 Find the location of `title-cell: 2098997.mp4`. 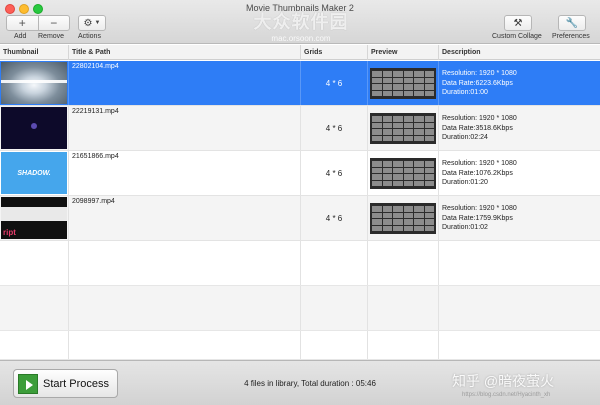

title-cell: 2098997.mp4 is located at coordinates (185, 218).